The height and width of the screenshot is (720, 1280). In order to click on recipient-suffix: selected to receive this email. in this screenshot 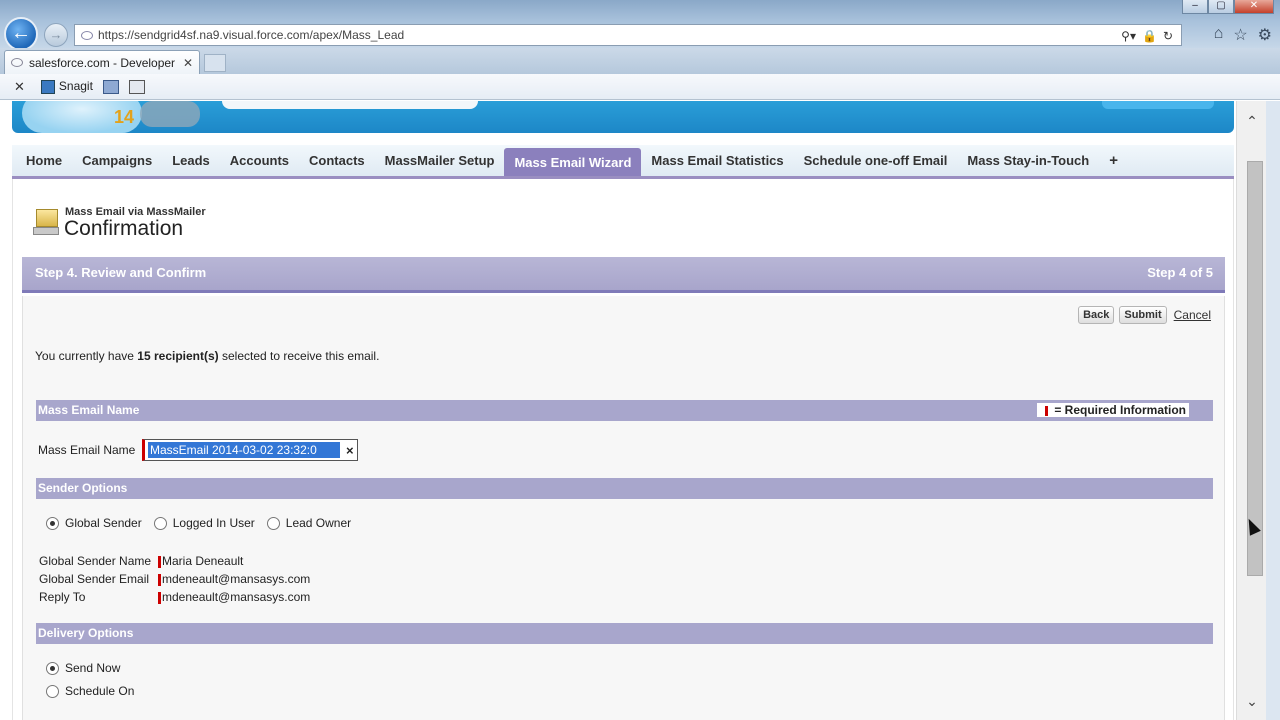, I will do `click(299, 356)`.